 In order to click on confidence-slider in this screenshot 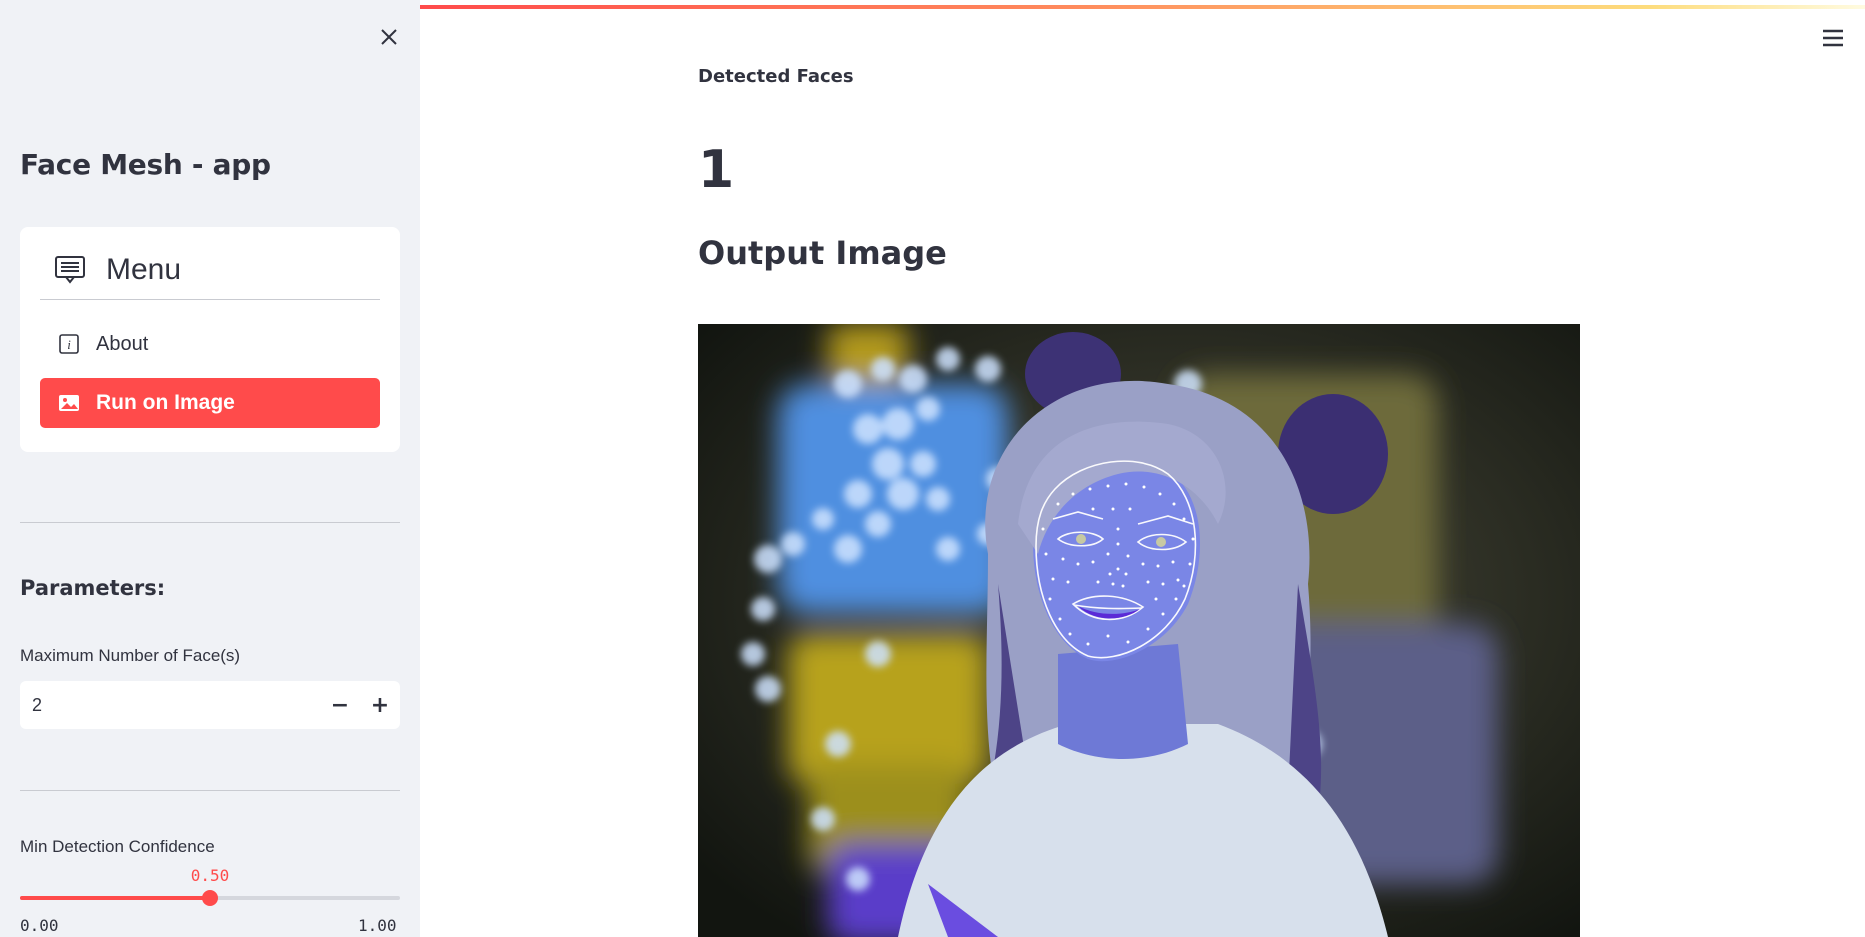, I will do `click(210, 898)`.